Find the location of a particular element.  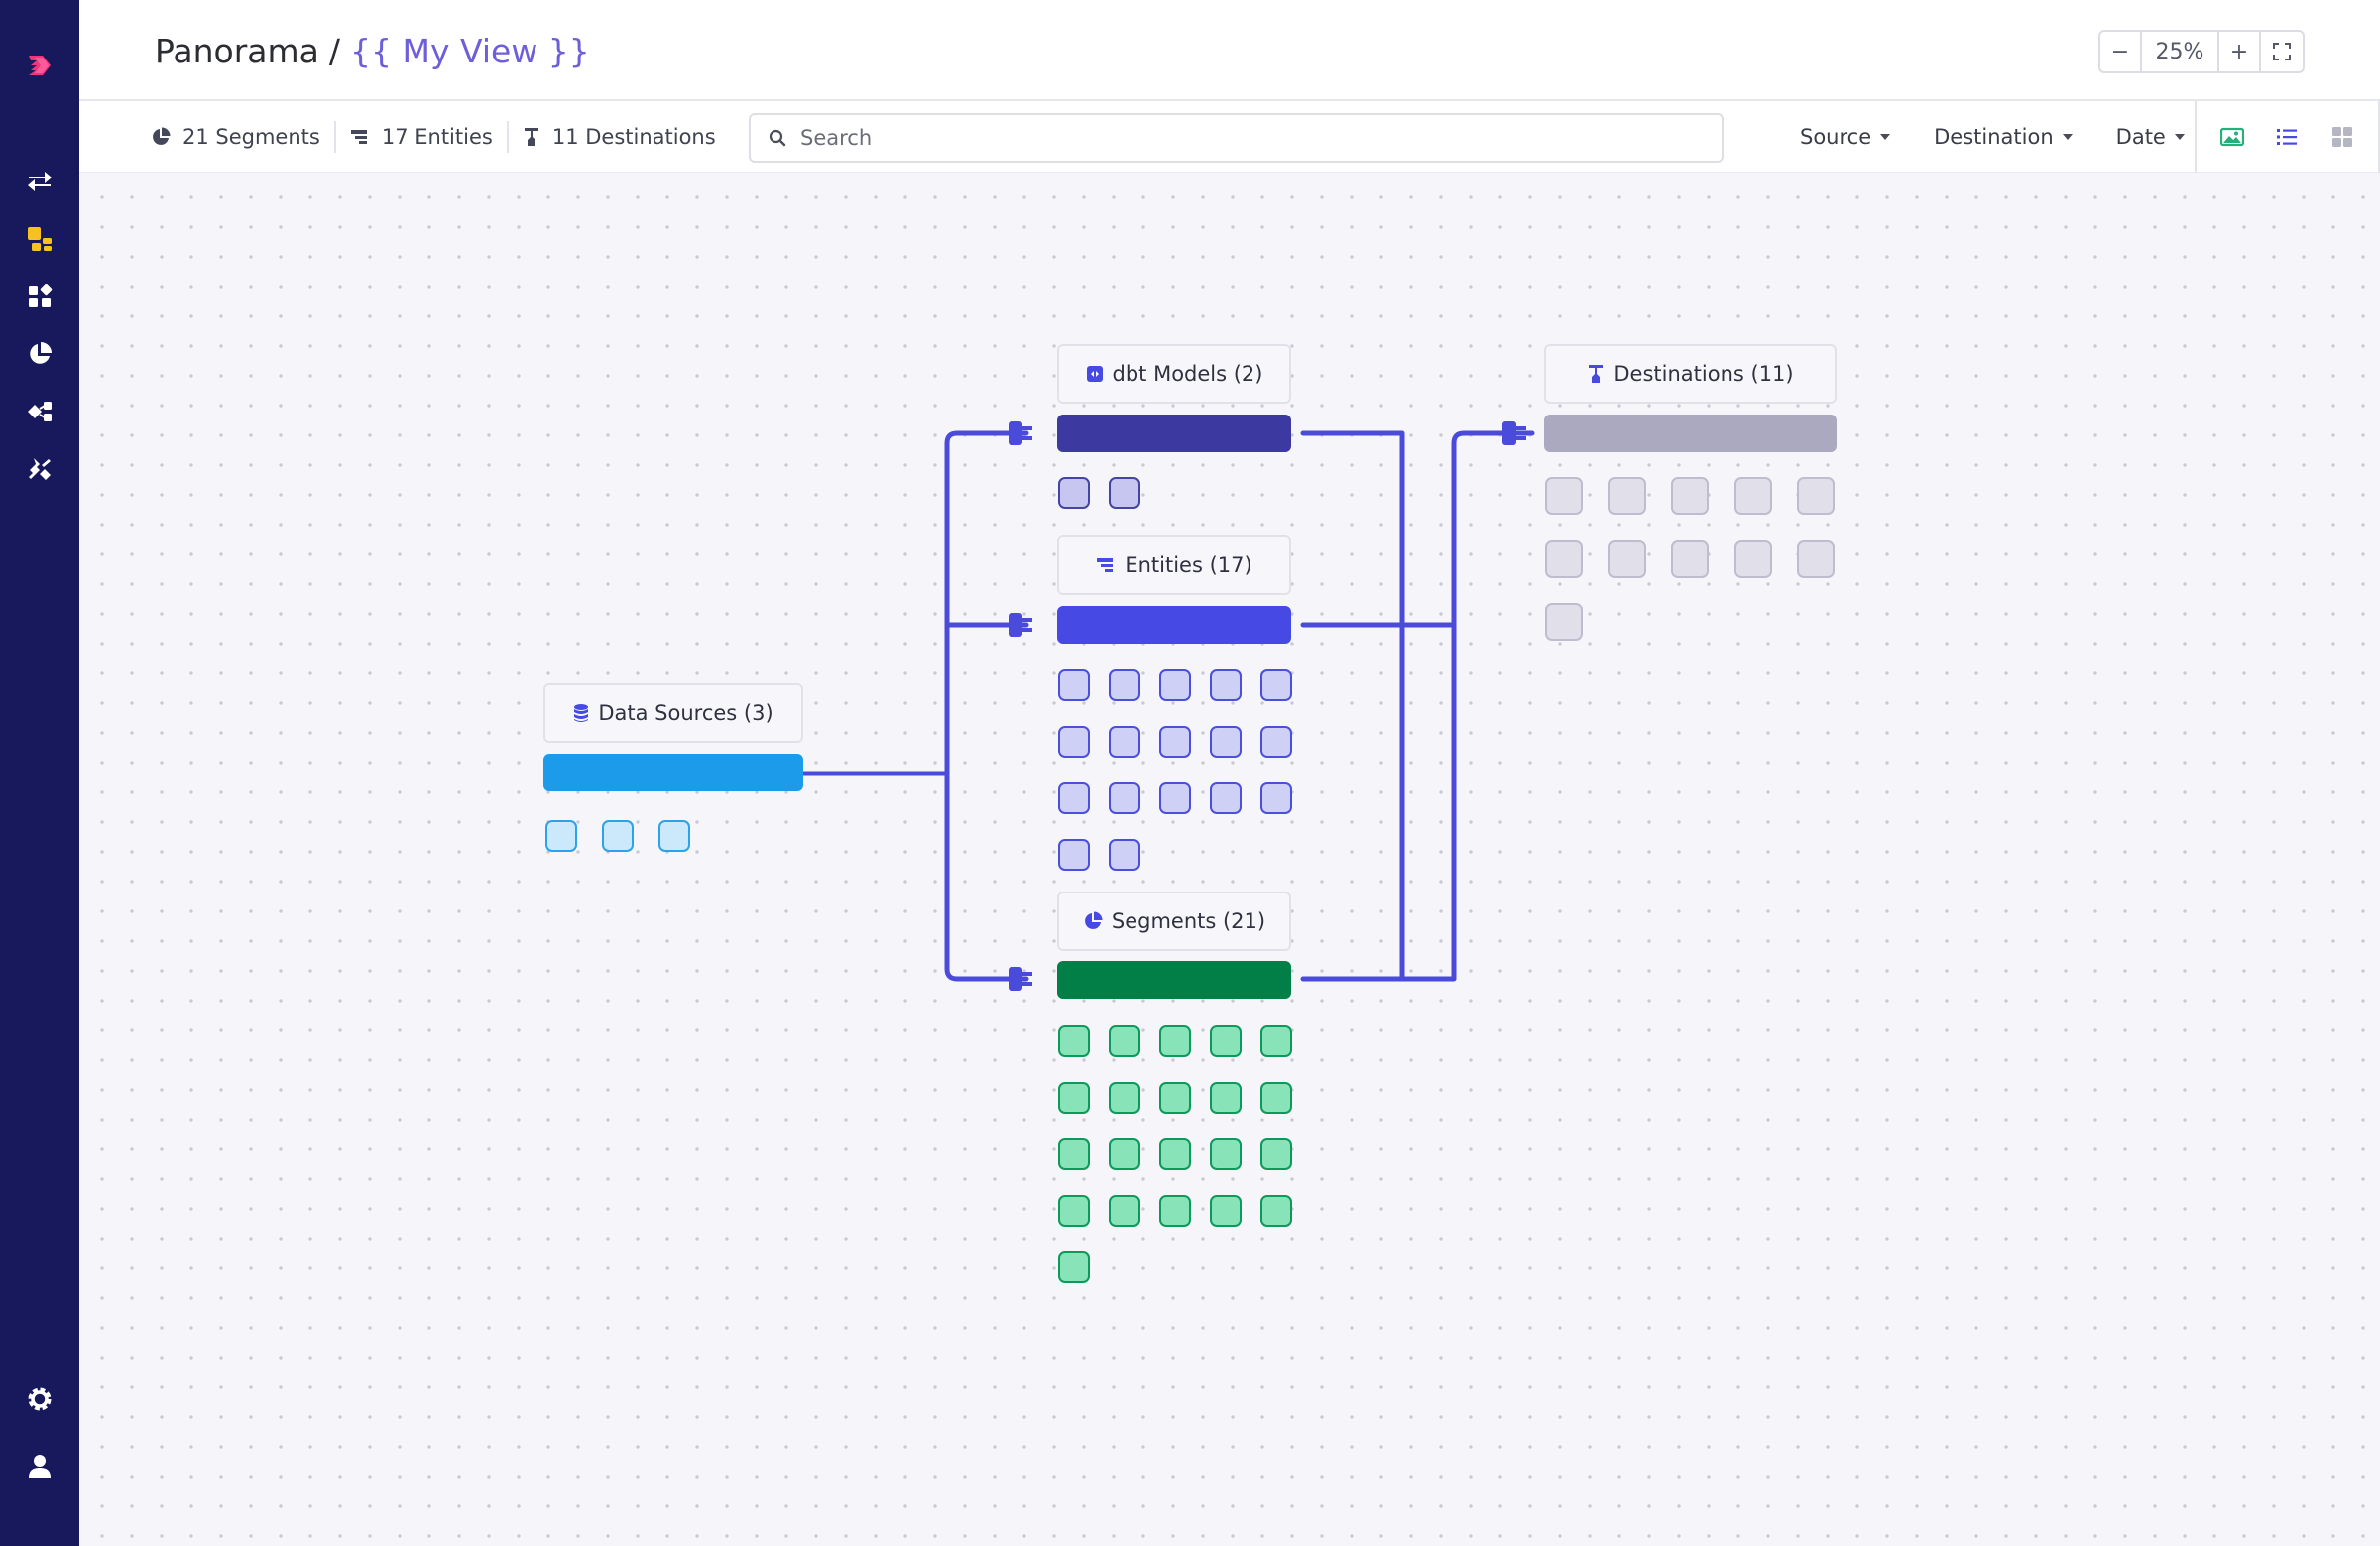

dbt-models-node-label: dbt Models (2) is located at coordinates (1174, 374).